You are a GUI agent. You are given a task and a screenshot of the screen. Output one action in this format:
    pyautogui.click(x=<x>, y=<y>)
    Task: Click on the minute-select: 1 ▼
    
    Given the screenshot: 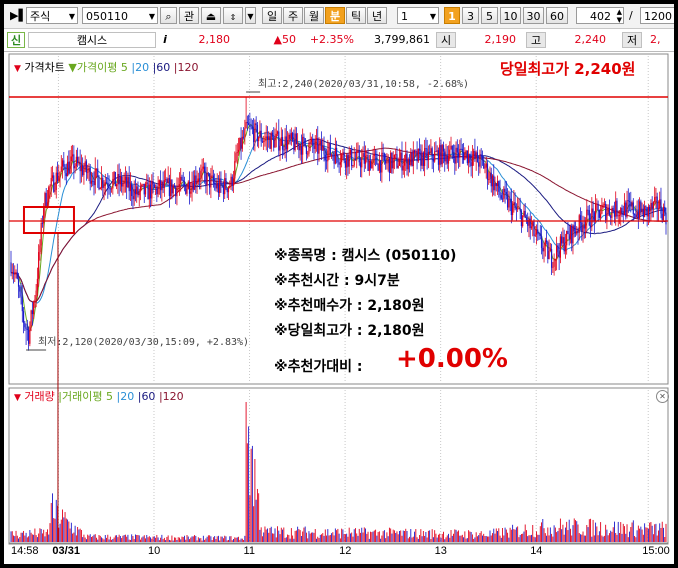 What is the action you would take?
    pyautogui.click(x=418, y=15)
    